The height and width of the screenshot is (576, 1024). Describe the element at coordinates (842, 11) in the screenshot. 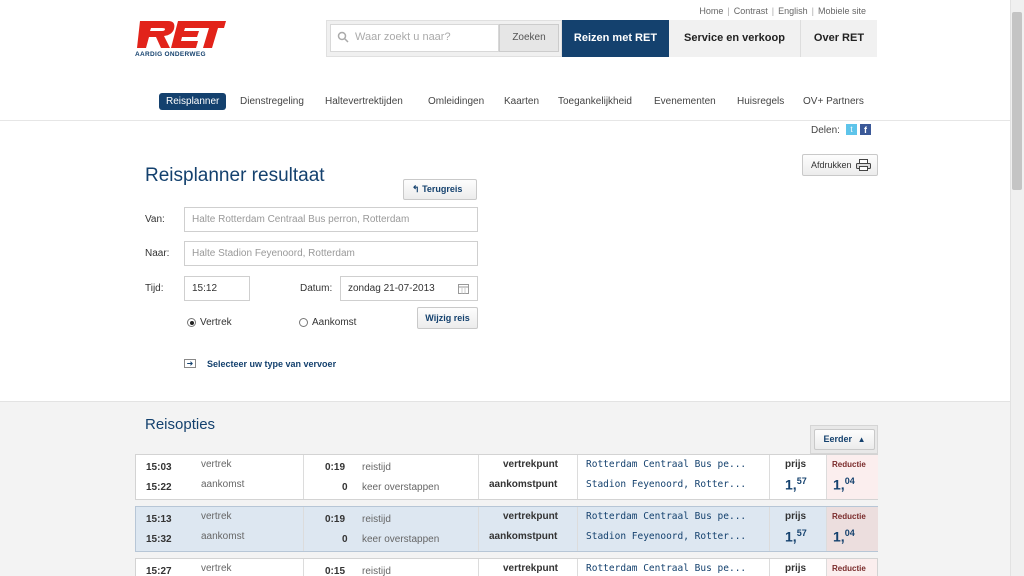

I see `util-mobile-link: Mobiele site` at that location.